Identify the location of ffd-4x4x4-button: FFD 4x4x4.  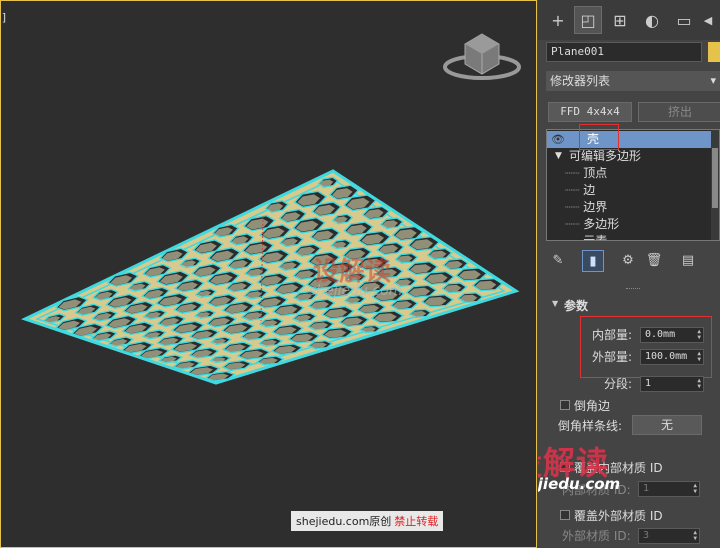
(590, 112).